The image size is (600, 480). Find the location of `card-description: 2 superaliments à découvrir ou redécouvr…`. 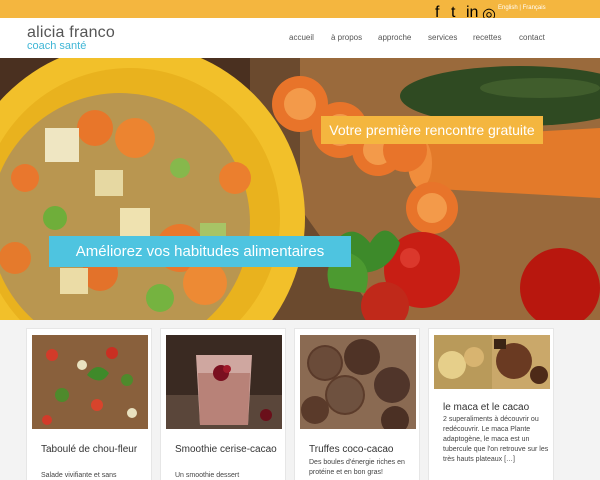

card-description: 2 superaliments à découvrir ou redécouvr… is located at coordinates (496, 439).